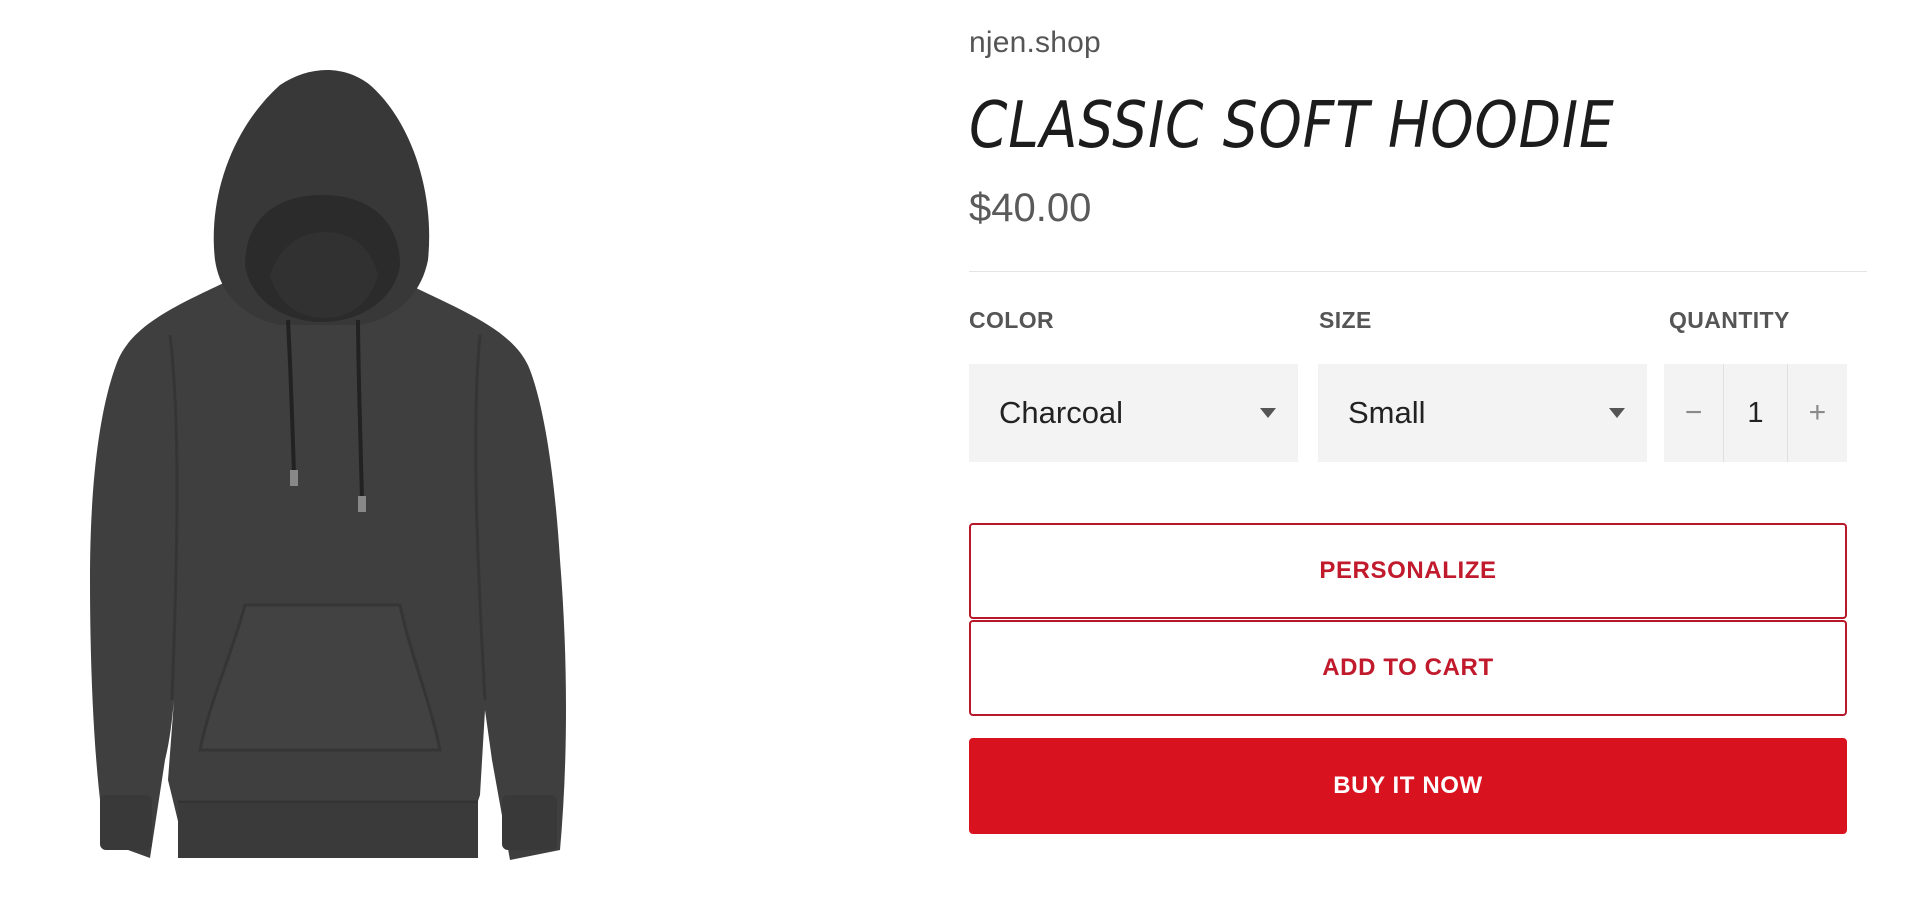 Image resolution: width=1922 pixels, height=906 pixels. Describe the element at coordinates (1345, 320) in the screenshot. I see `size-label: SIZE` at that location.